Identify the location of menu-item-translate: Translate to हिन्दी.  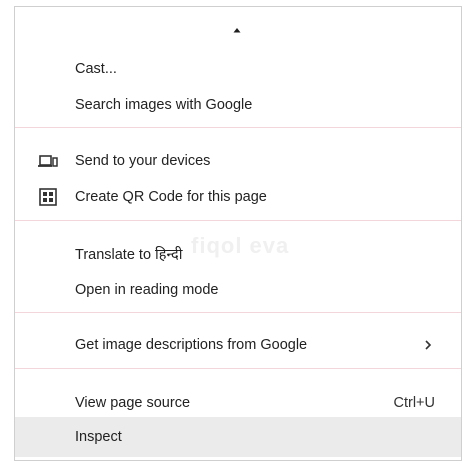
(238, 255).